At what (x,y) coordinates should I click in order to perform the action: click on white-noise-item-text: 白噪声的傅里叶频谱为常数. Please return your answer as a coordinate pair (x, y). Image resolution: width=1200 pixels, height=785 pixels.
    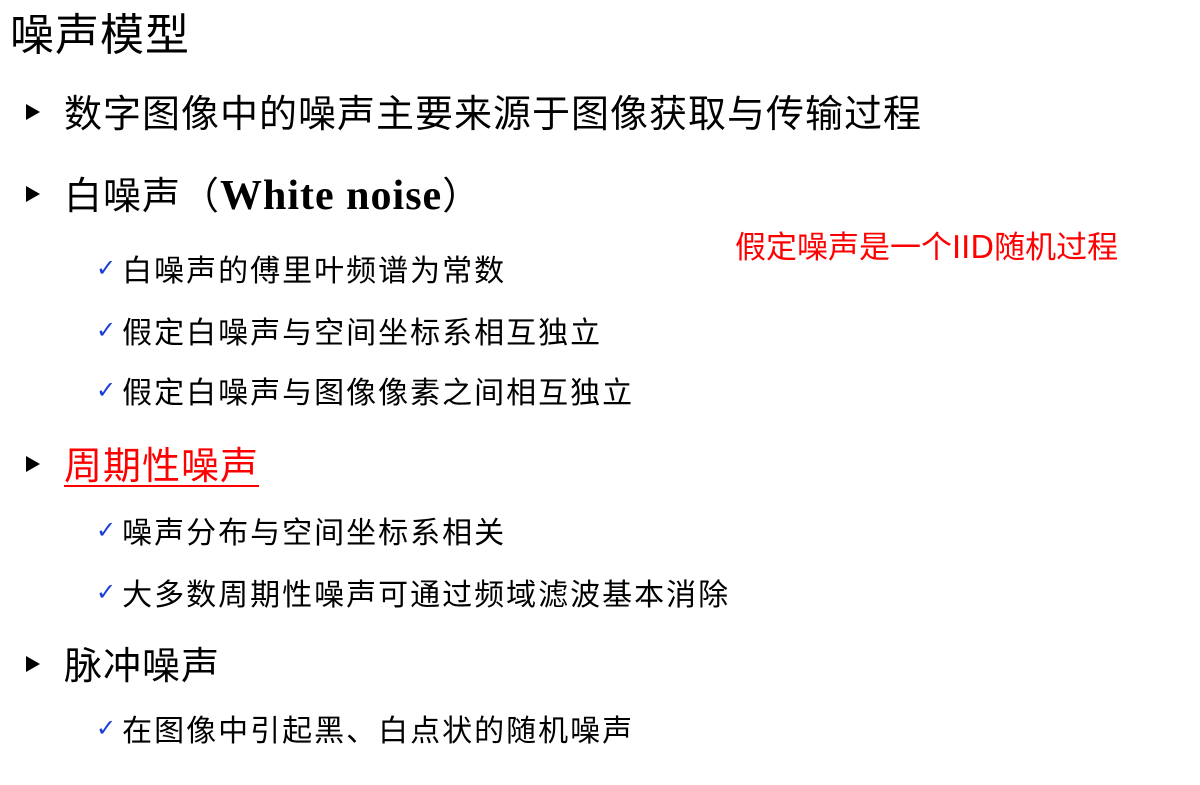
    Looking at the image, I should click on (314, 271).